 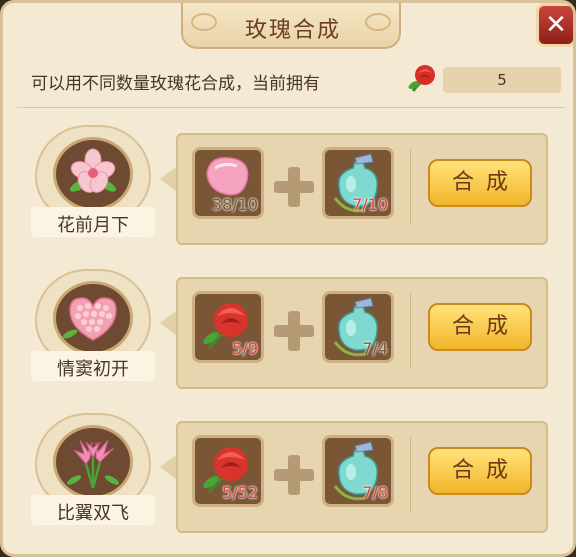 What do you see at coordinates (93, 174) in the screenshot?
I see `moonlight-flower-icon` at bounding box center [93, 174].